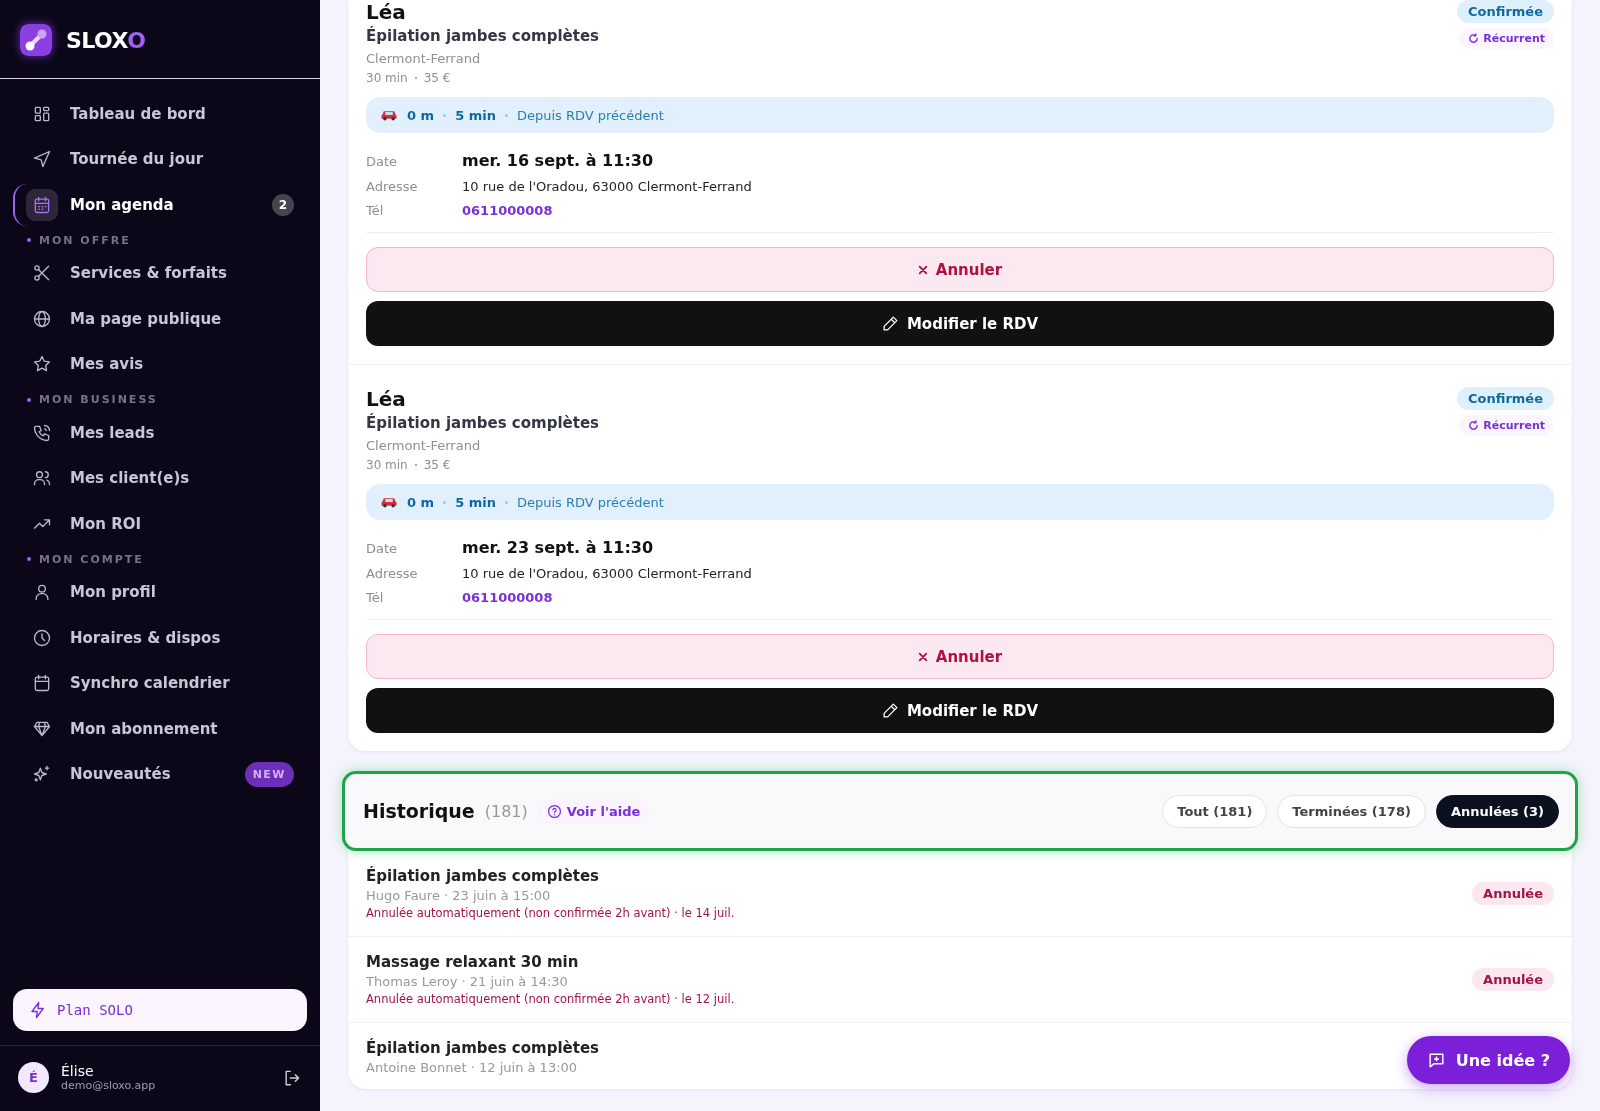 Image resolution: width=1600 pixels, height=1111 pixels. What do you see at coordinates (137, 159) in the screenshot?
I see `nav-label: Tournée du jour` at bounding box center [137, 159].